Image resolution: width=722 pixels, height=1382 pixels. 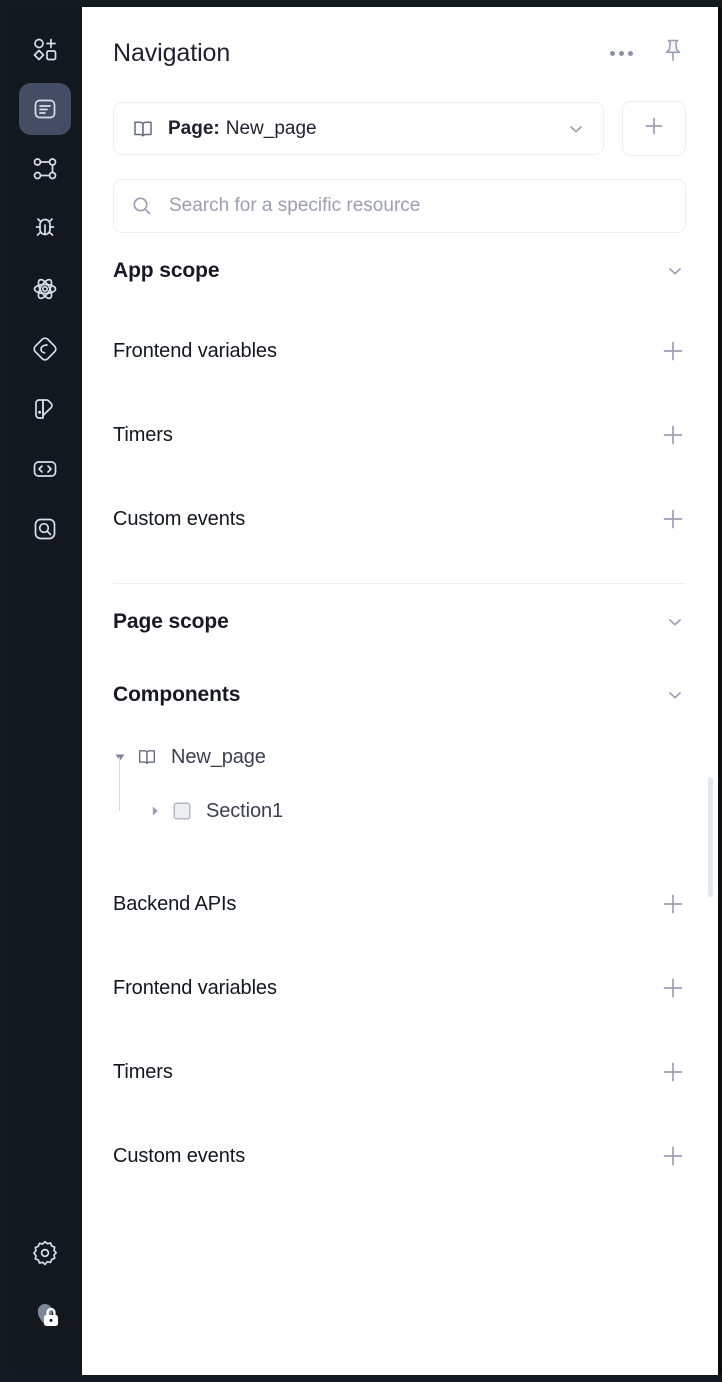 What do you see at coordinates (361, 3) in the screenshot?
I see `window-top-strip` at bounding box center [361, 3].